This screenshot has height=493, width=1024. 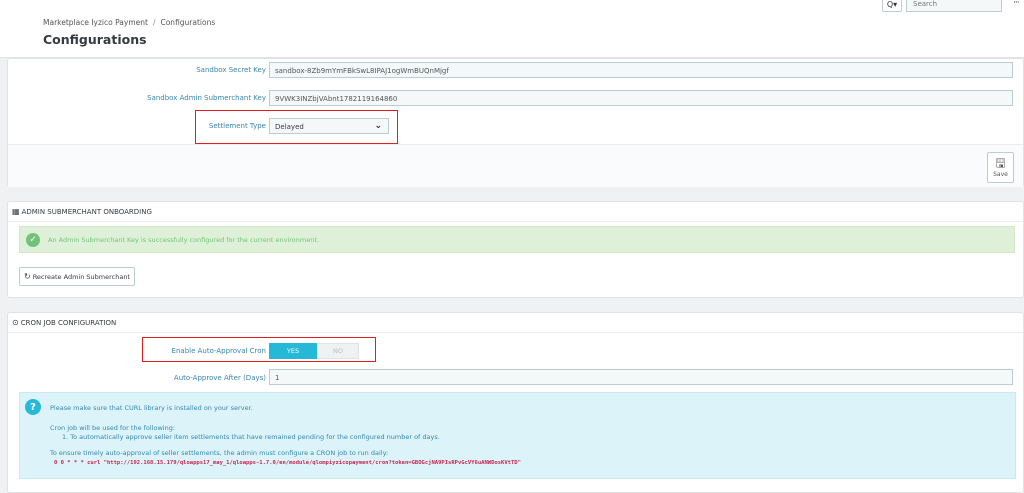 What do you see at coordinates (219, 378) in the screenshot?
I see `auto-approve-days-label: Auto-Approve After (Days)` at bounding box center [219, 378].